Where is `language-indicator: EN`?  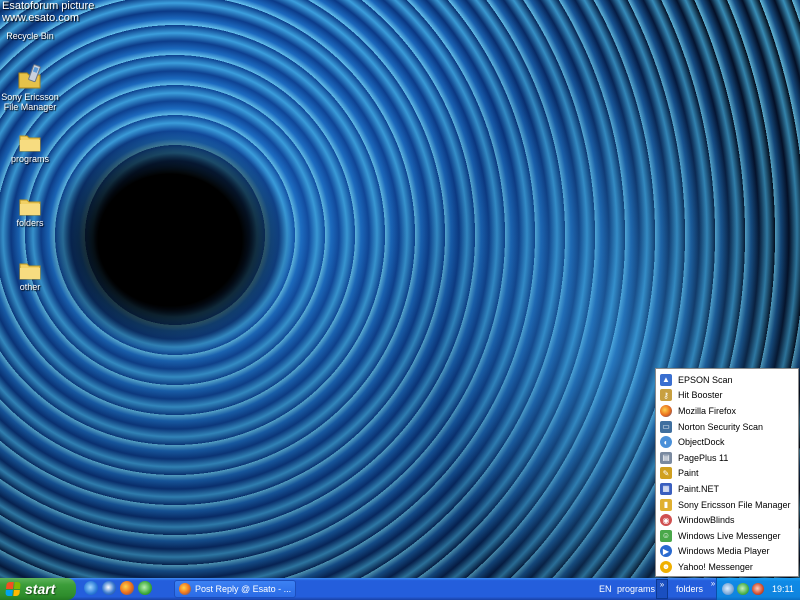 language-indicator: EN is located at coordinates (605, 589).